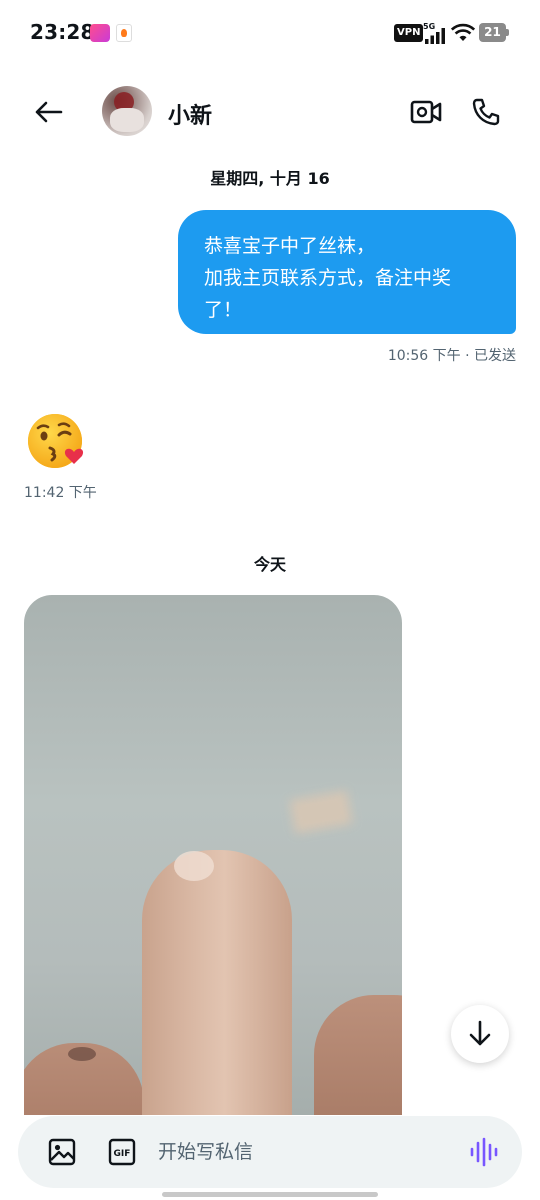 This screenshot has width=540, height=1200. What do you see at coordinates (409, 33) in the screenshot?
I see `vpn-badge: VPN` at bounding box center [409, 33].